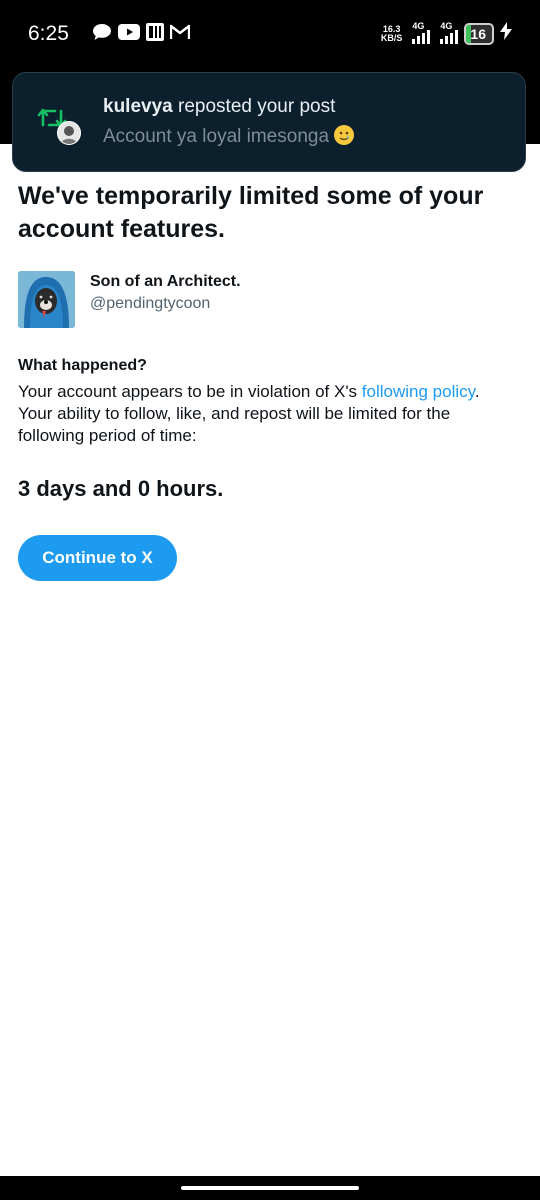  Describe the element at coordinates (268, 300) in the screenshot. I see `account-profile: Son of an Architect. @pendingtycoon` at that location.